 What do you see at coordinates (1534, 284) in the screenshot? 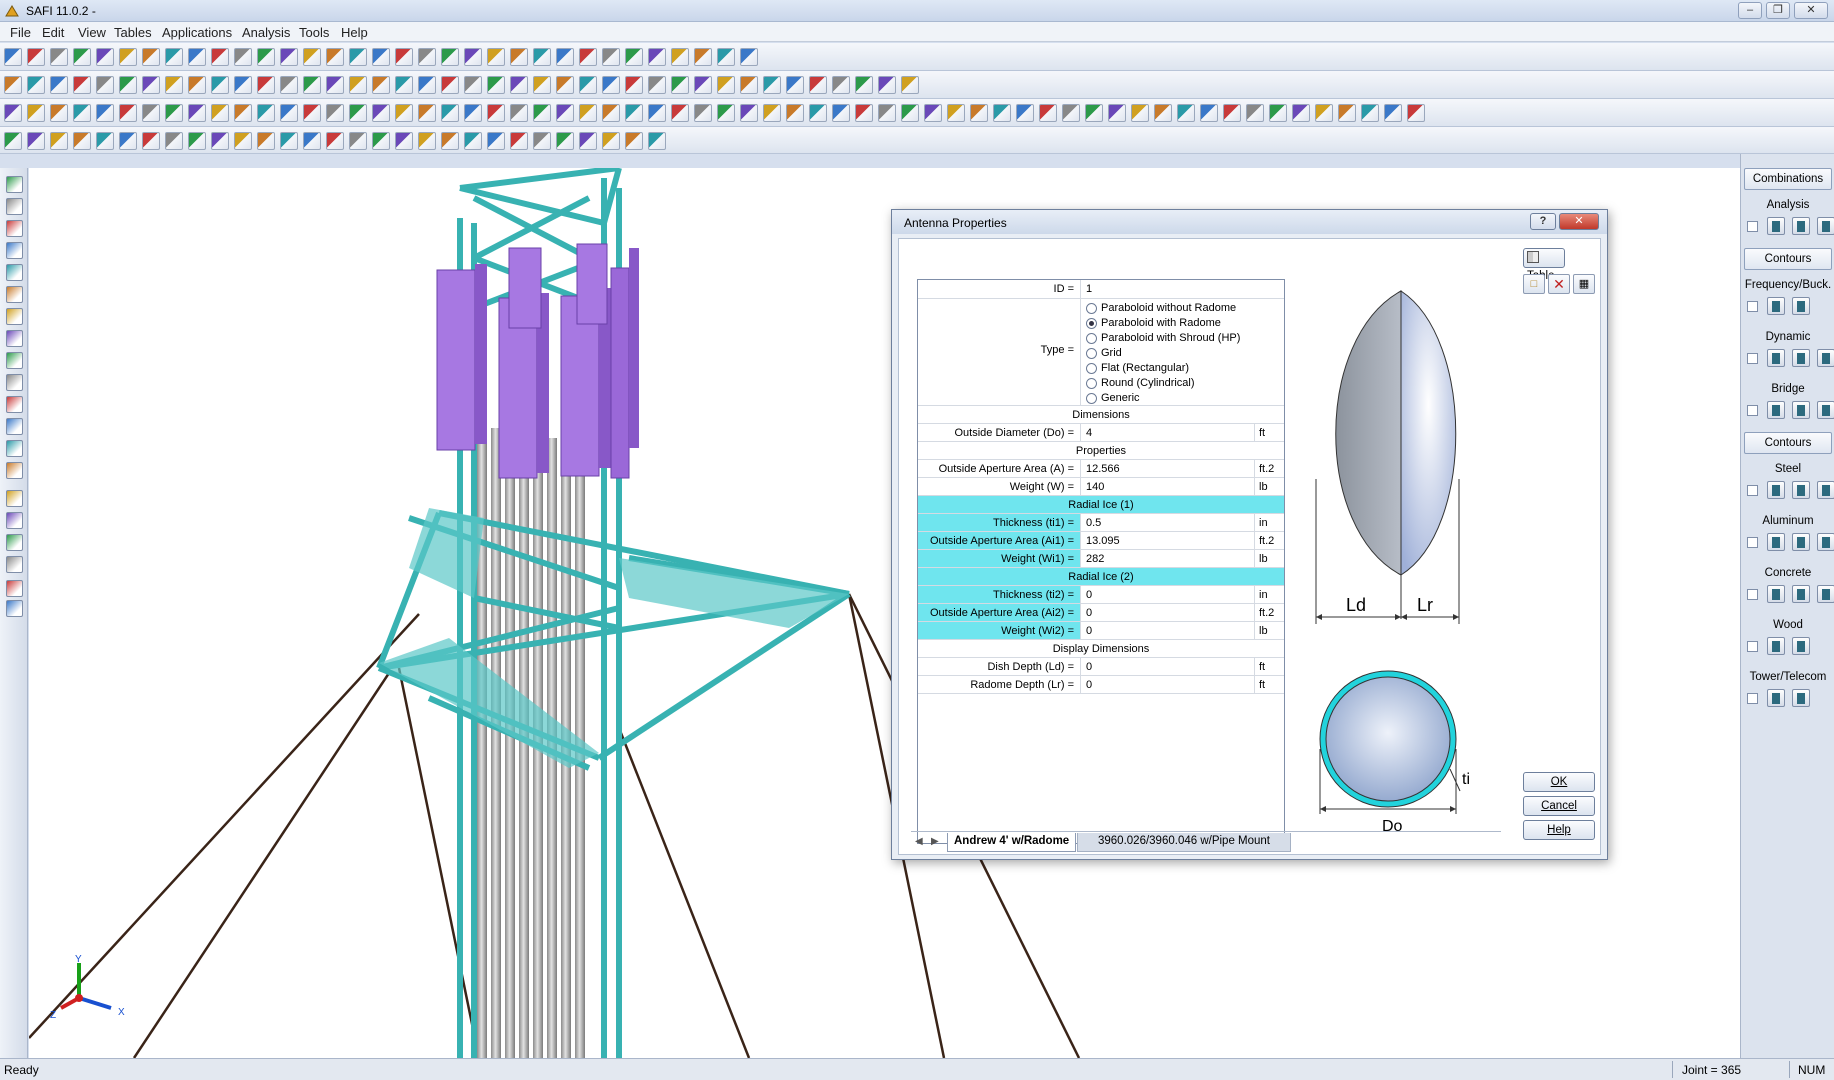
I see `new-button: □` at bounding box center [1534, 284].